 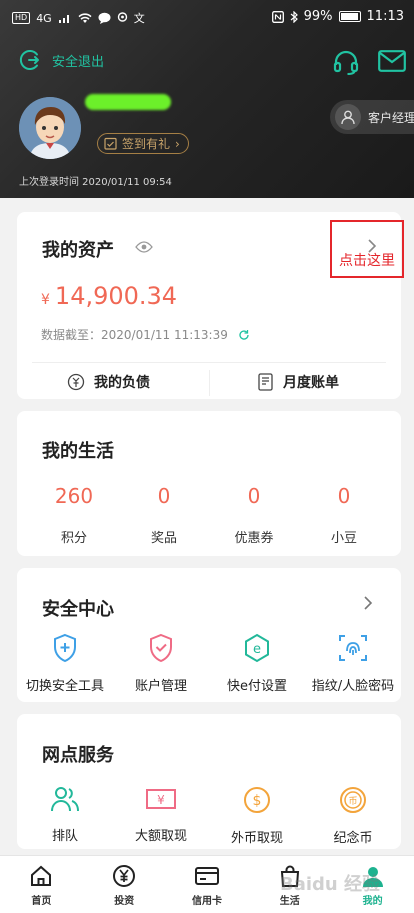 What do you see at coordinates (44, 18) in the screenshot?
I see `network-type: 4G` at bounding box center [44, 18].